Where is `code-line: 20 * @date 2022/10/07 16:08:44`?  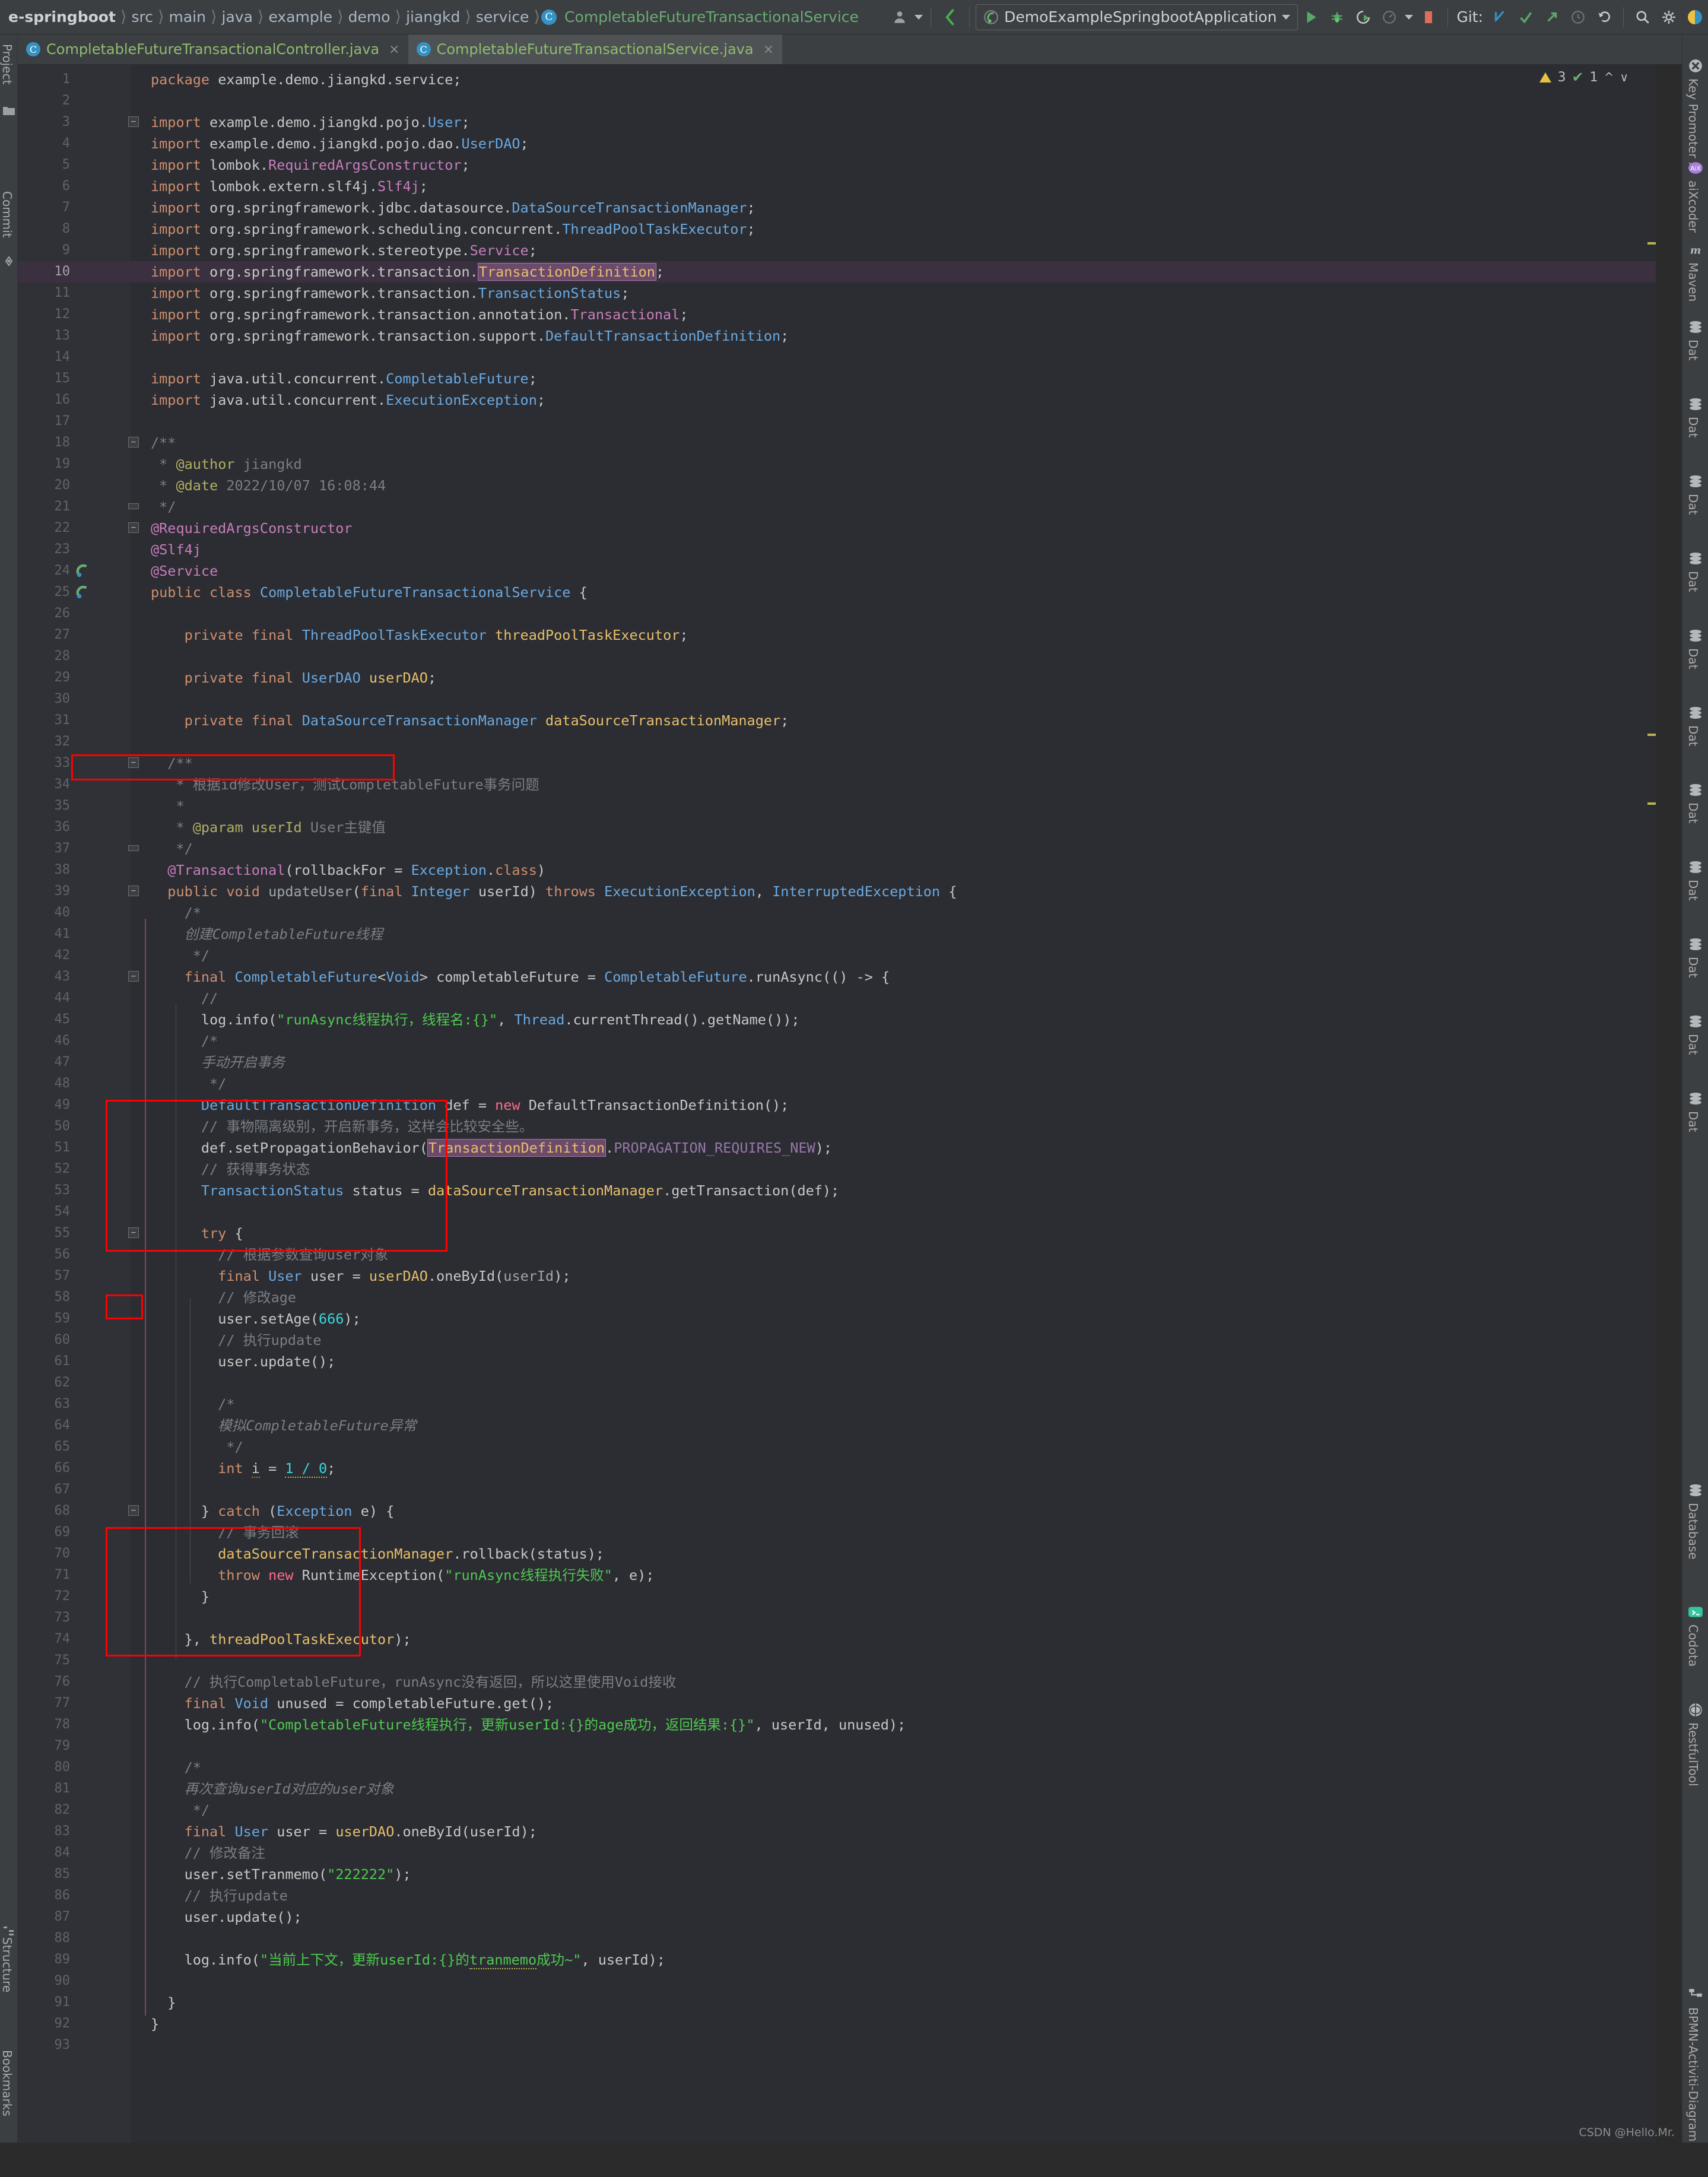 code-line: 20 * @date 2022/10/07 16:08:44 is located at coordinates (837, 486).